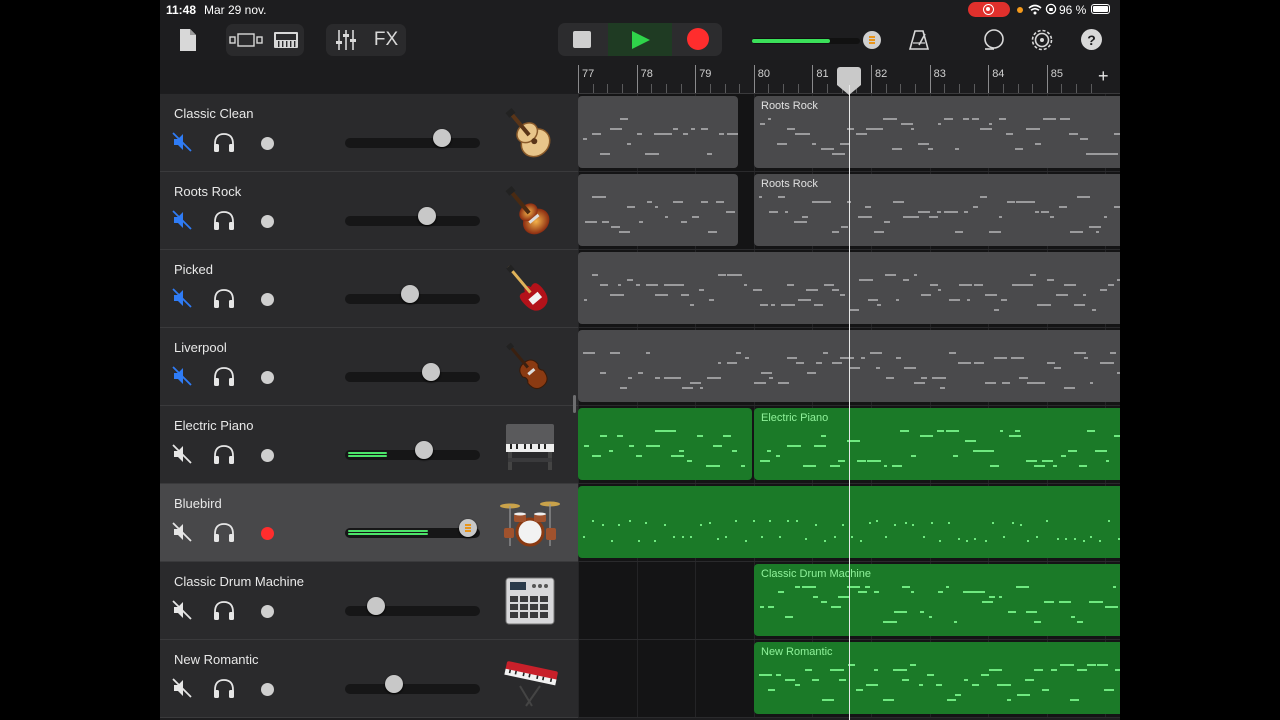 The height and width of the screenshot is (720, 1280). What do you see at coordinates (369, 601) in the screenshot?
I see `track-header-classic-drum-machine: Classic Drum Machine` at bounding box center [369, 601].